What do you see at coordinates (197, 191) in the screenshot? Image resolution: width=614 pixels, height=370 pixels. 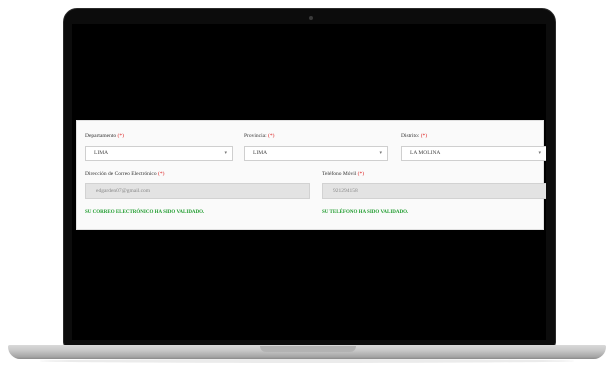 I see `email-field: edgarden07@gmail.com` at bounding box center [197, 191].